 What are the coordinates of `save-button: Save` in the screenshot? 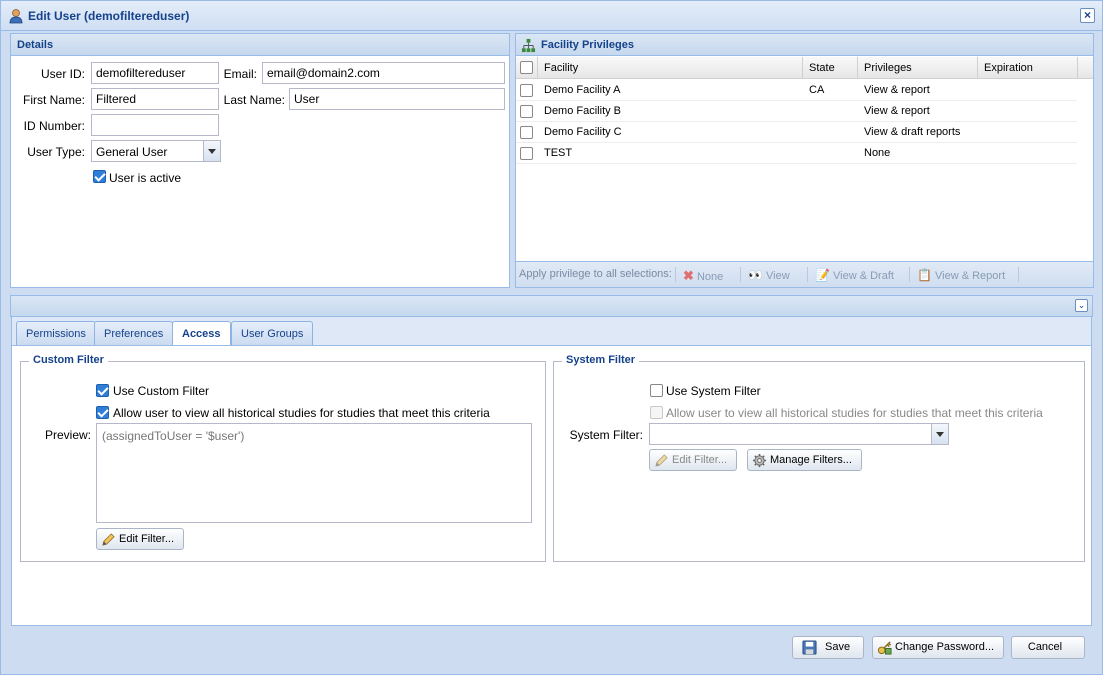 It's located at (828, 647).